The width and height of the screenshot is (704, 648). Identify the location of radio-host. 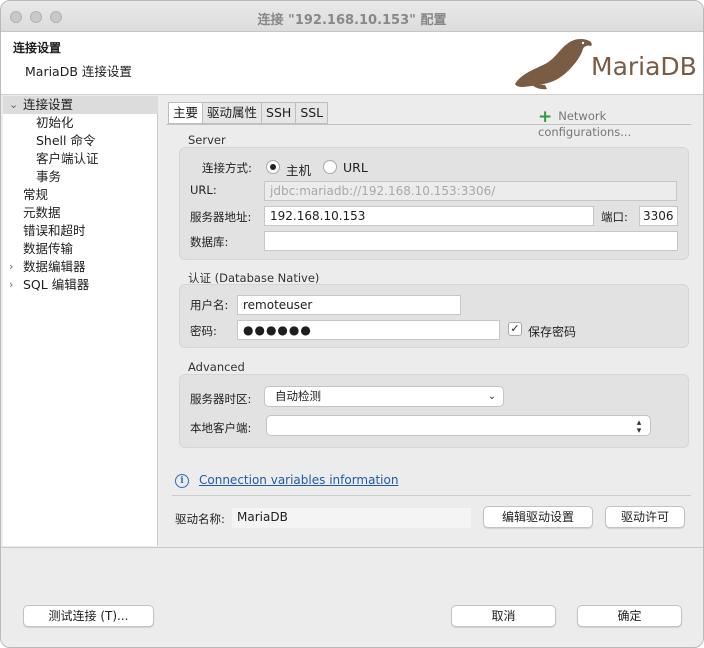
(273, 167).